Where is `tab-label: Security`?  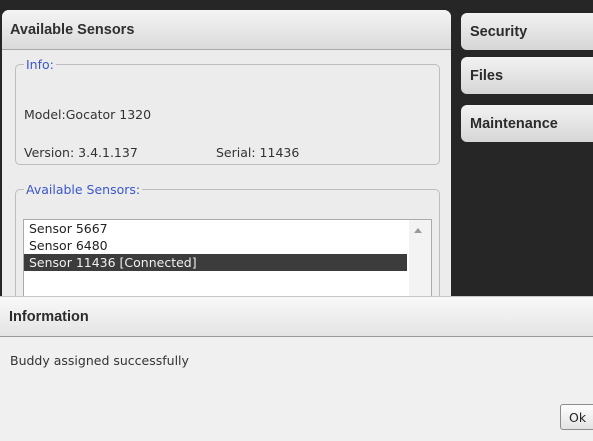
tab-label: Security is located at coordinates (499, 31).